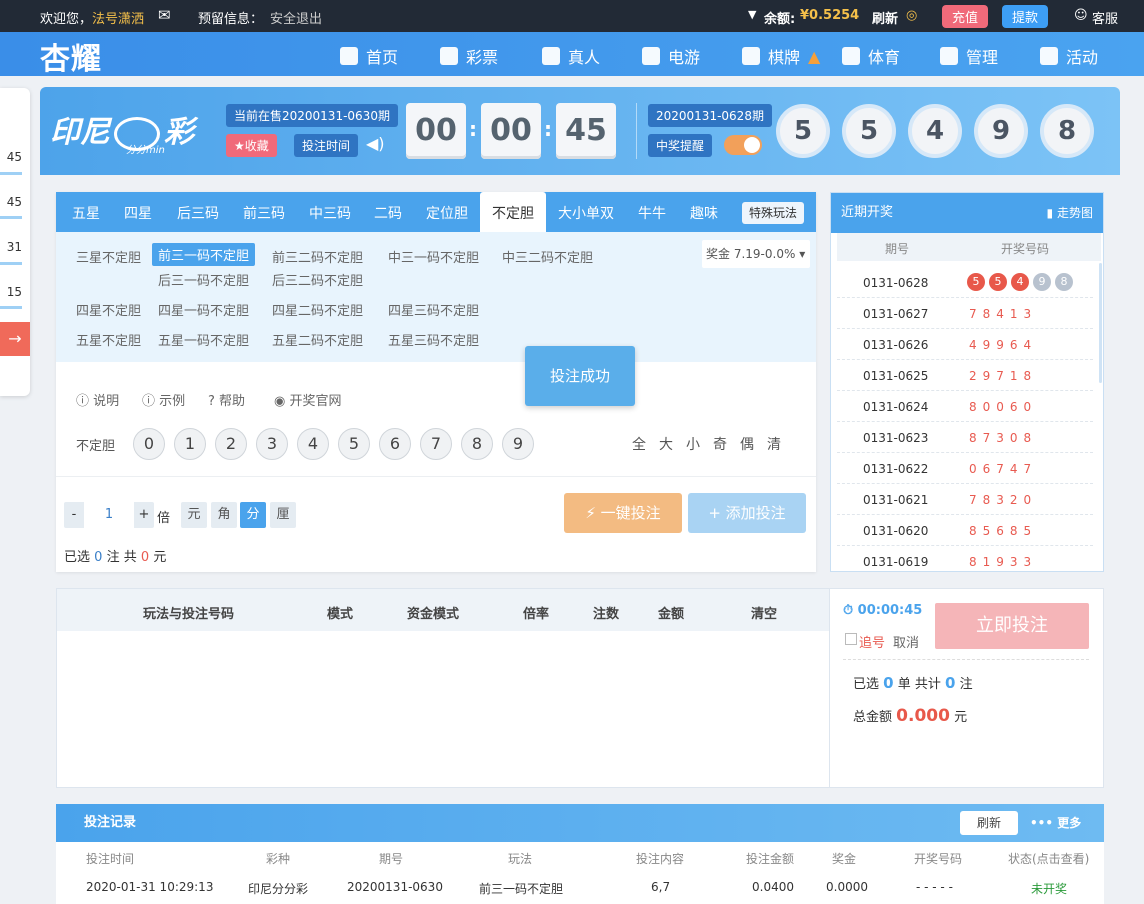 This screenshot has width=1144, height=904. Describe the element at coordinates (851, 639) in the screenshot. I see `chase-checkbox` at that location.